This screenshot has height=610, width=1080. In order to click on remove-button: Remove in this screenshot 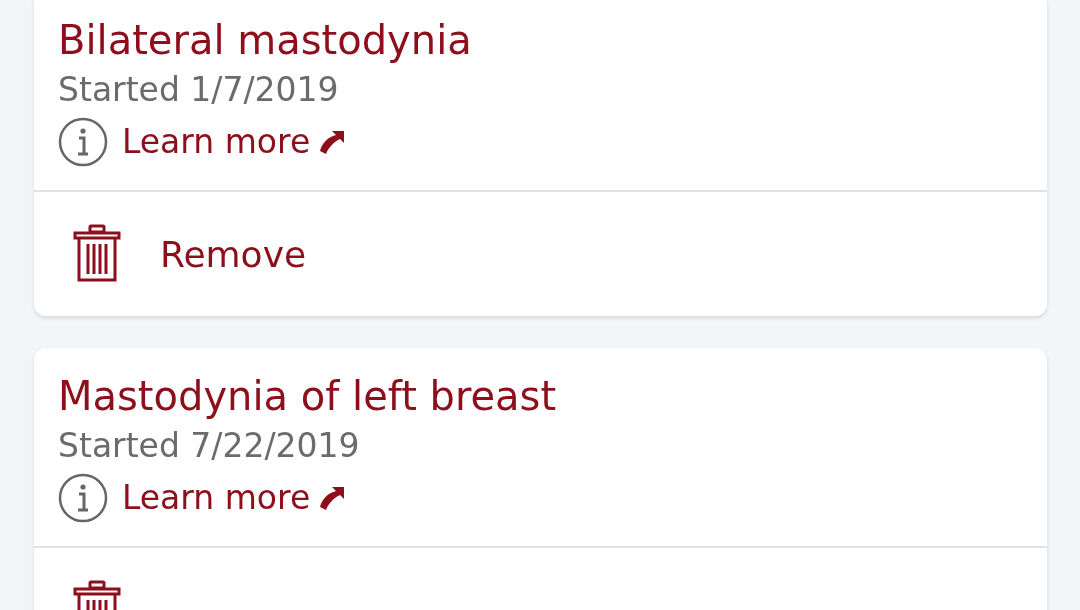, I will do `click(233, 254)`.